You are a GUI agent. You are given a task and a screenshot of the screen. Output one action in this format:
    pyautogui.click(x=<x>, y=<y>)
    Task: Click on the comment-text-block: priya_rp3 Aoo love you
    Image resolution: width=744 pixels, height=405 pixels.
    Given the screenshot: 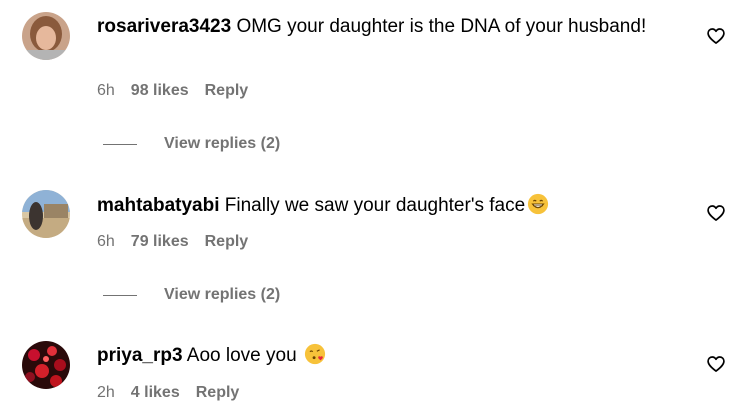 What is the action you would take?
    pyautogui.click(x=377, y=356)
    